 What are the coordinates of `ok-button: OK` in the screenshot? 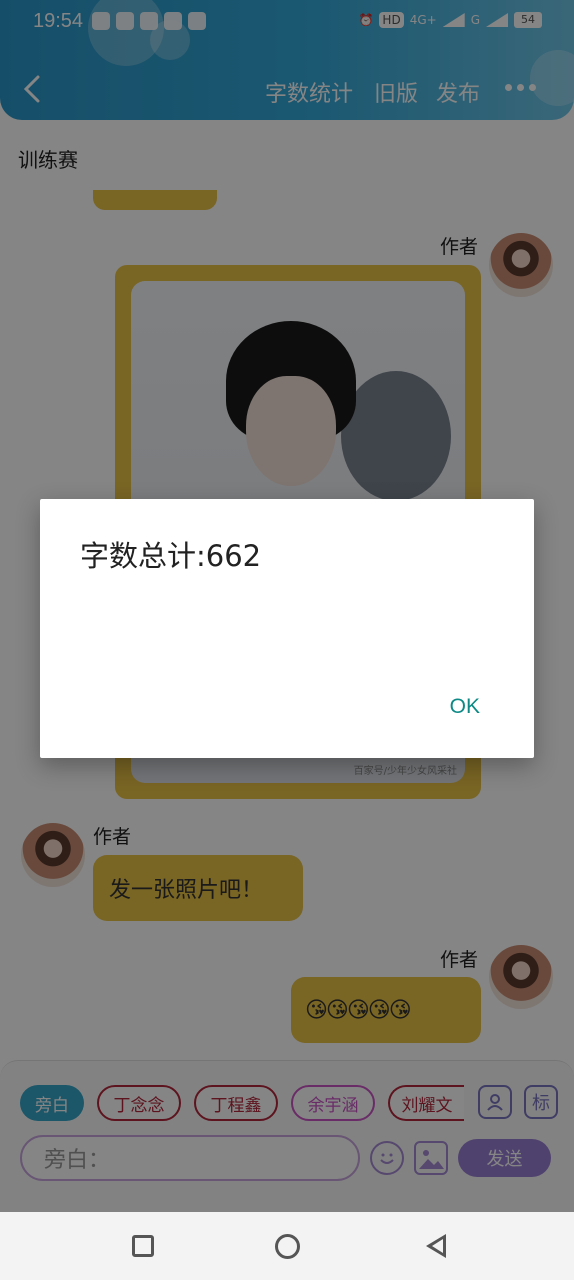 It's located at (465, 707).